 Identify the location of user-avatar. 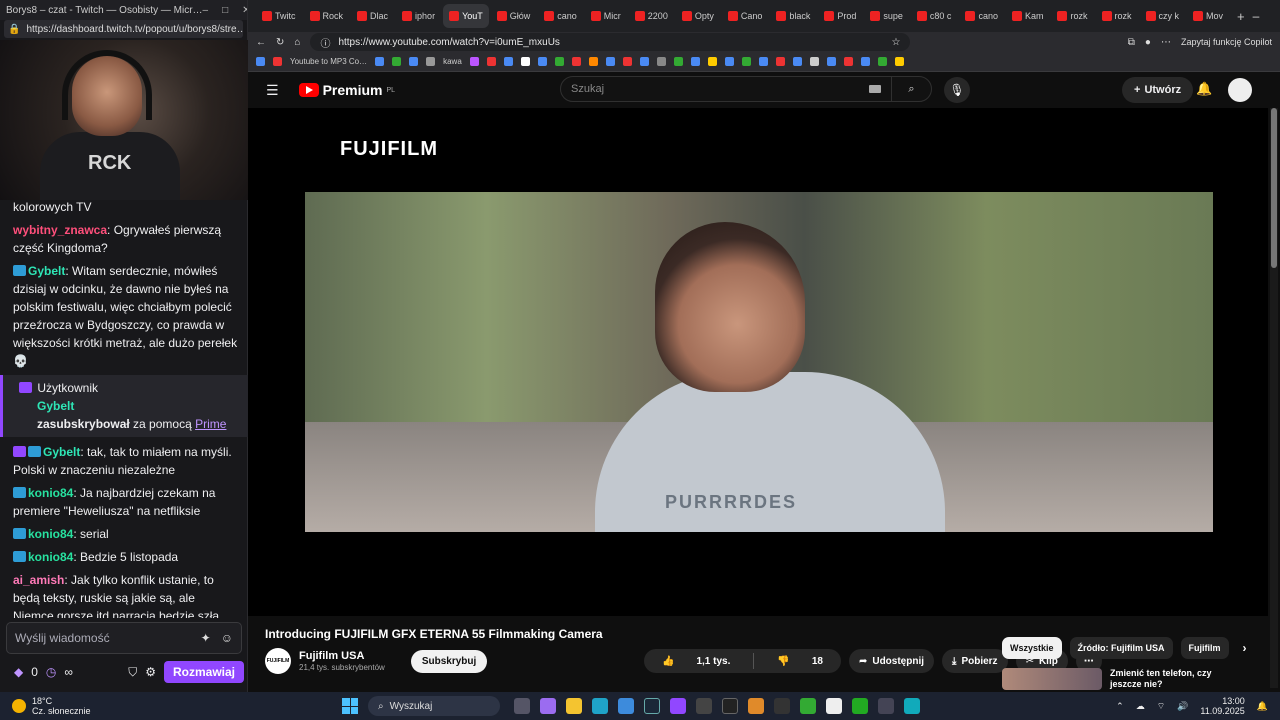
(1240, 90).